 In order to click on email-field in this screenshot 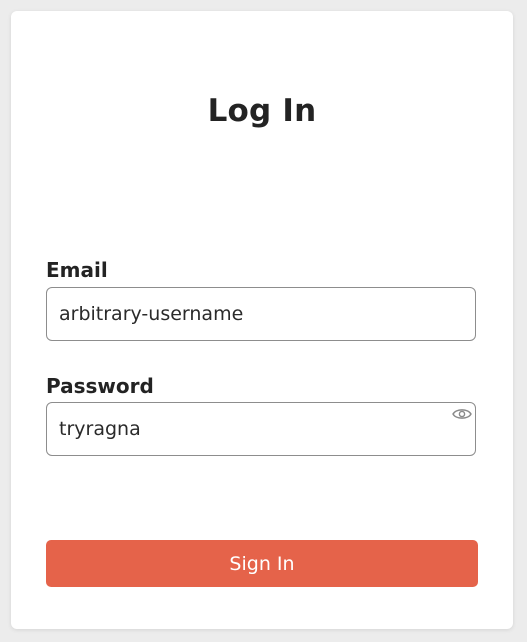, I will do `click(261, 314)`.